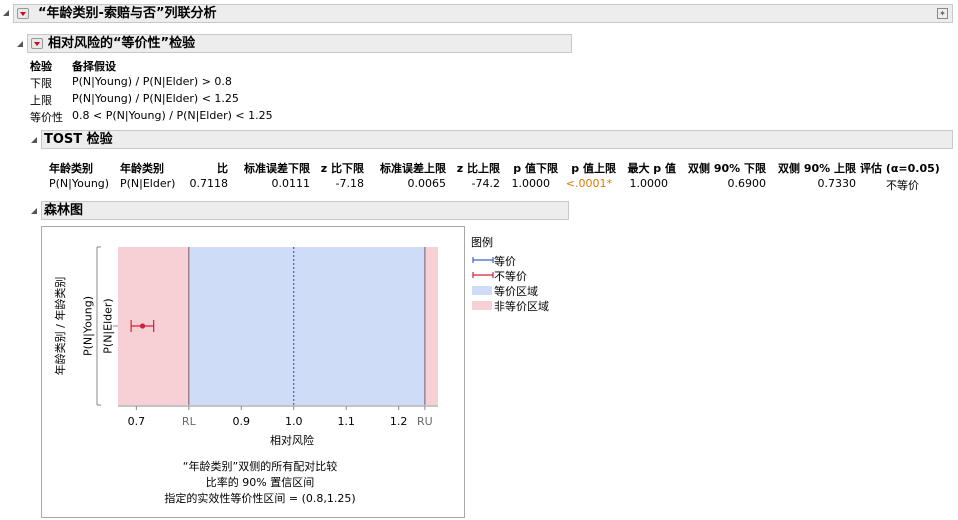 This screenshot has height=520, width=958. Describe the element at coordinates (431, 326) in the screenshot. I see `non-equivalent-region-right` at that location.